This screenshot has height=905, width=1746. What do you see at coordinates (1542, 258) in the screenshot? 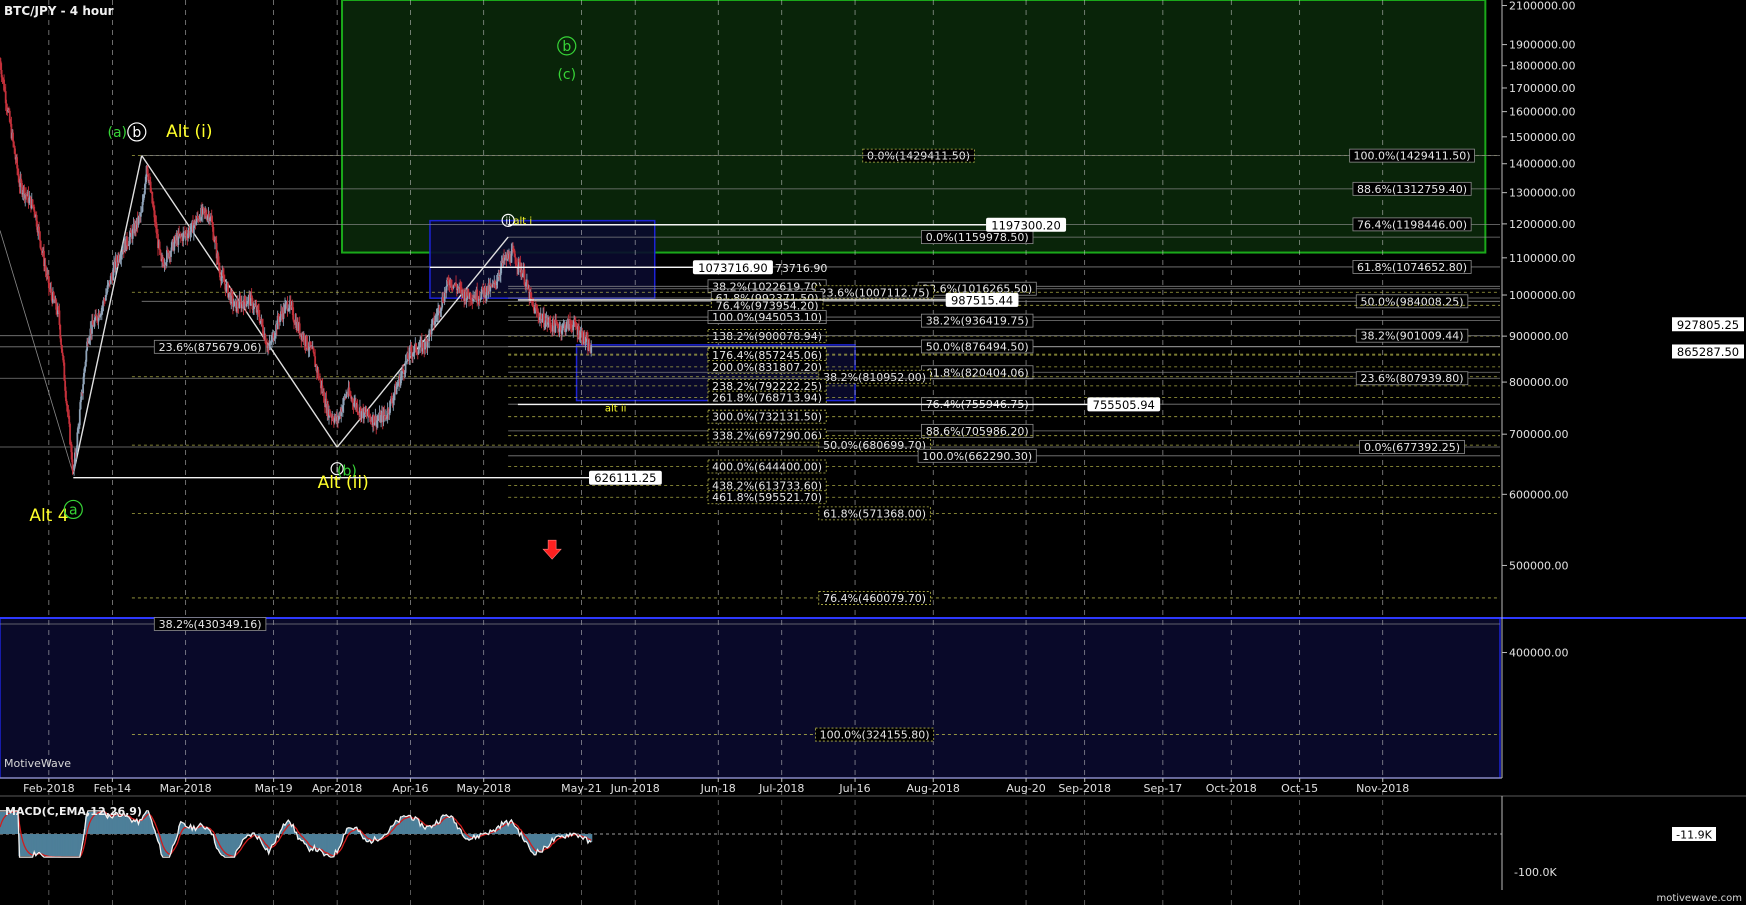
I see `y-tick-label: 1100000.00` at bounding box center [1542, 258].